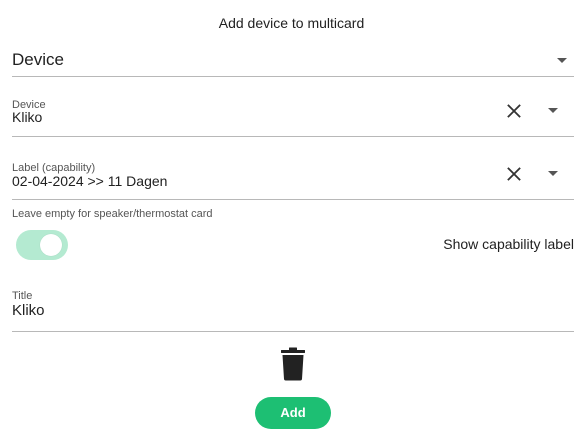 This screenshot has width=583, height=444. I want to click on show-capability-label-text: Show capability label, so click(508, 244).